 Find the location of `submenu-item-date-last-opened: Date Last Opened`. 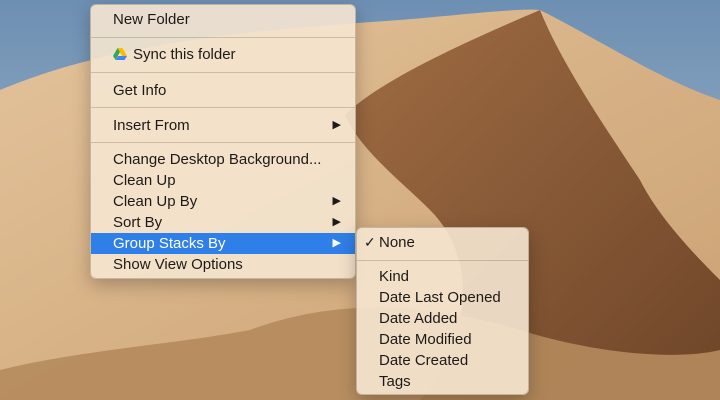

submenu-item-date-last-opened: Date Last Opened is located at coordinates (442, 297).